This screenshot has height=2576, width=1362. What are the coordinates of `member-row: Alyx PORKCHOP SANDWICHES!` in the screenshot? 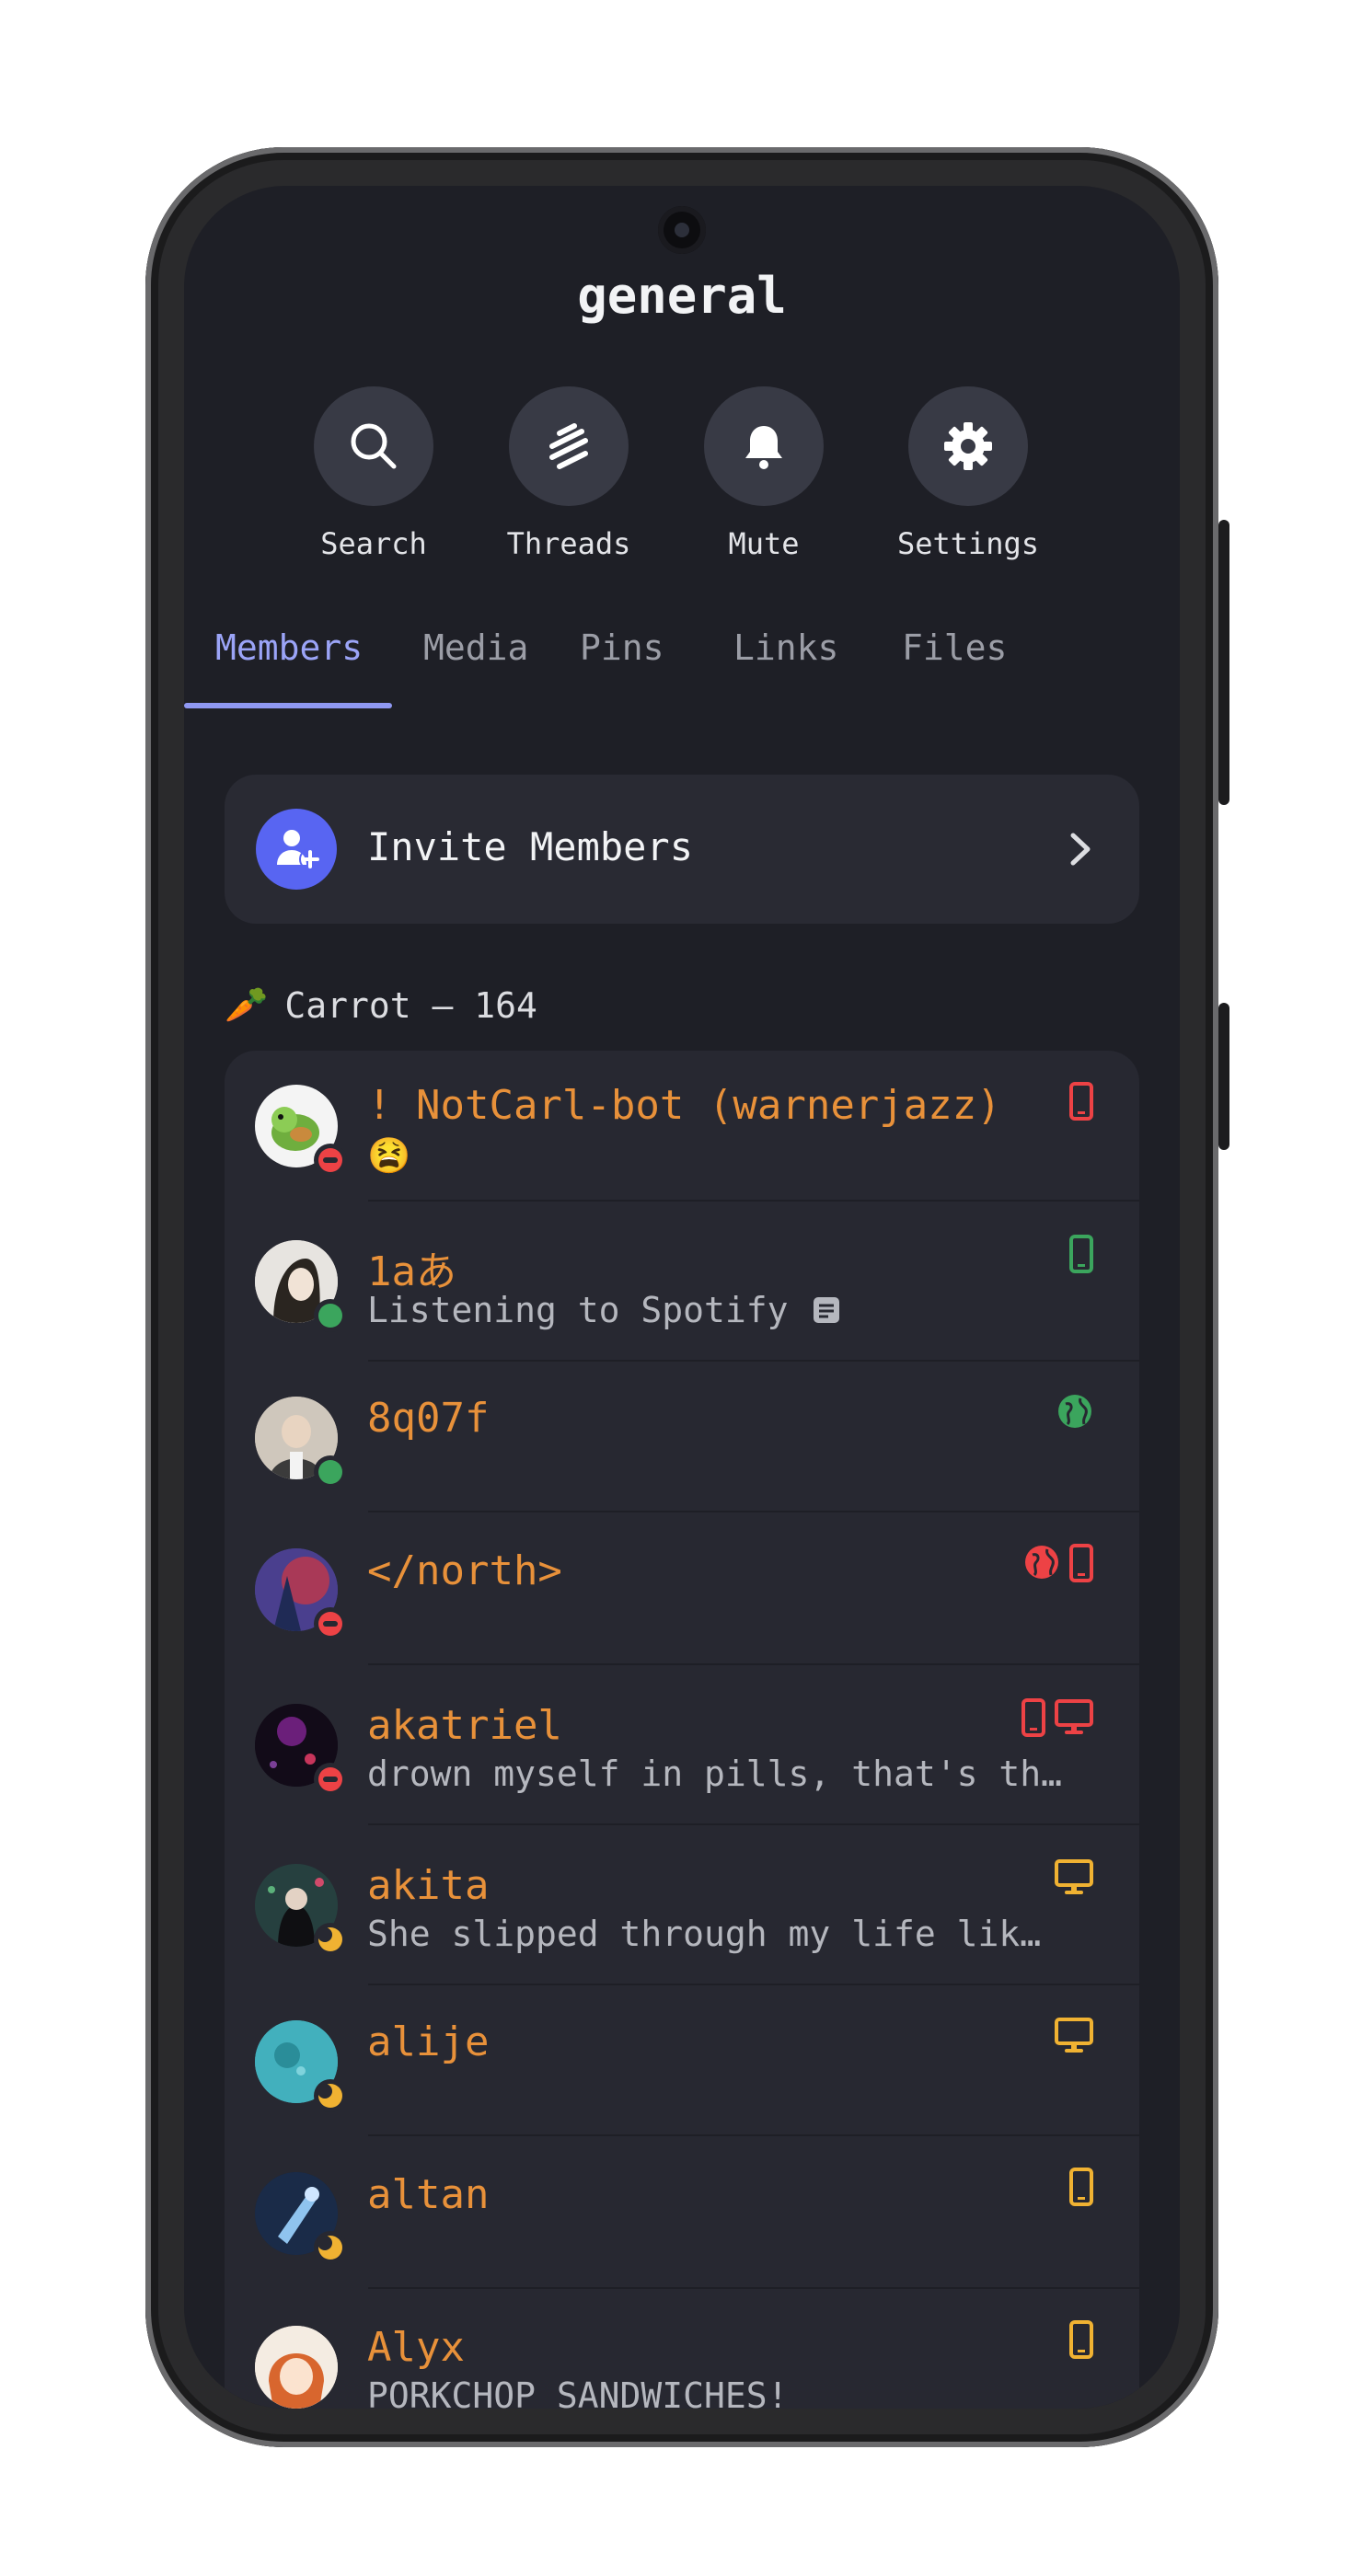 It's located at (682, 2349).